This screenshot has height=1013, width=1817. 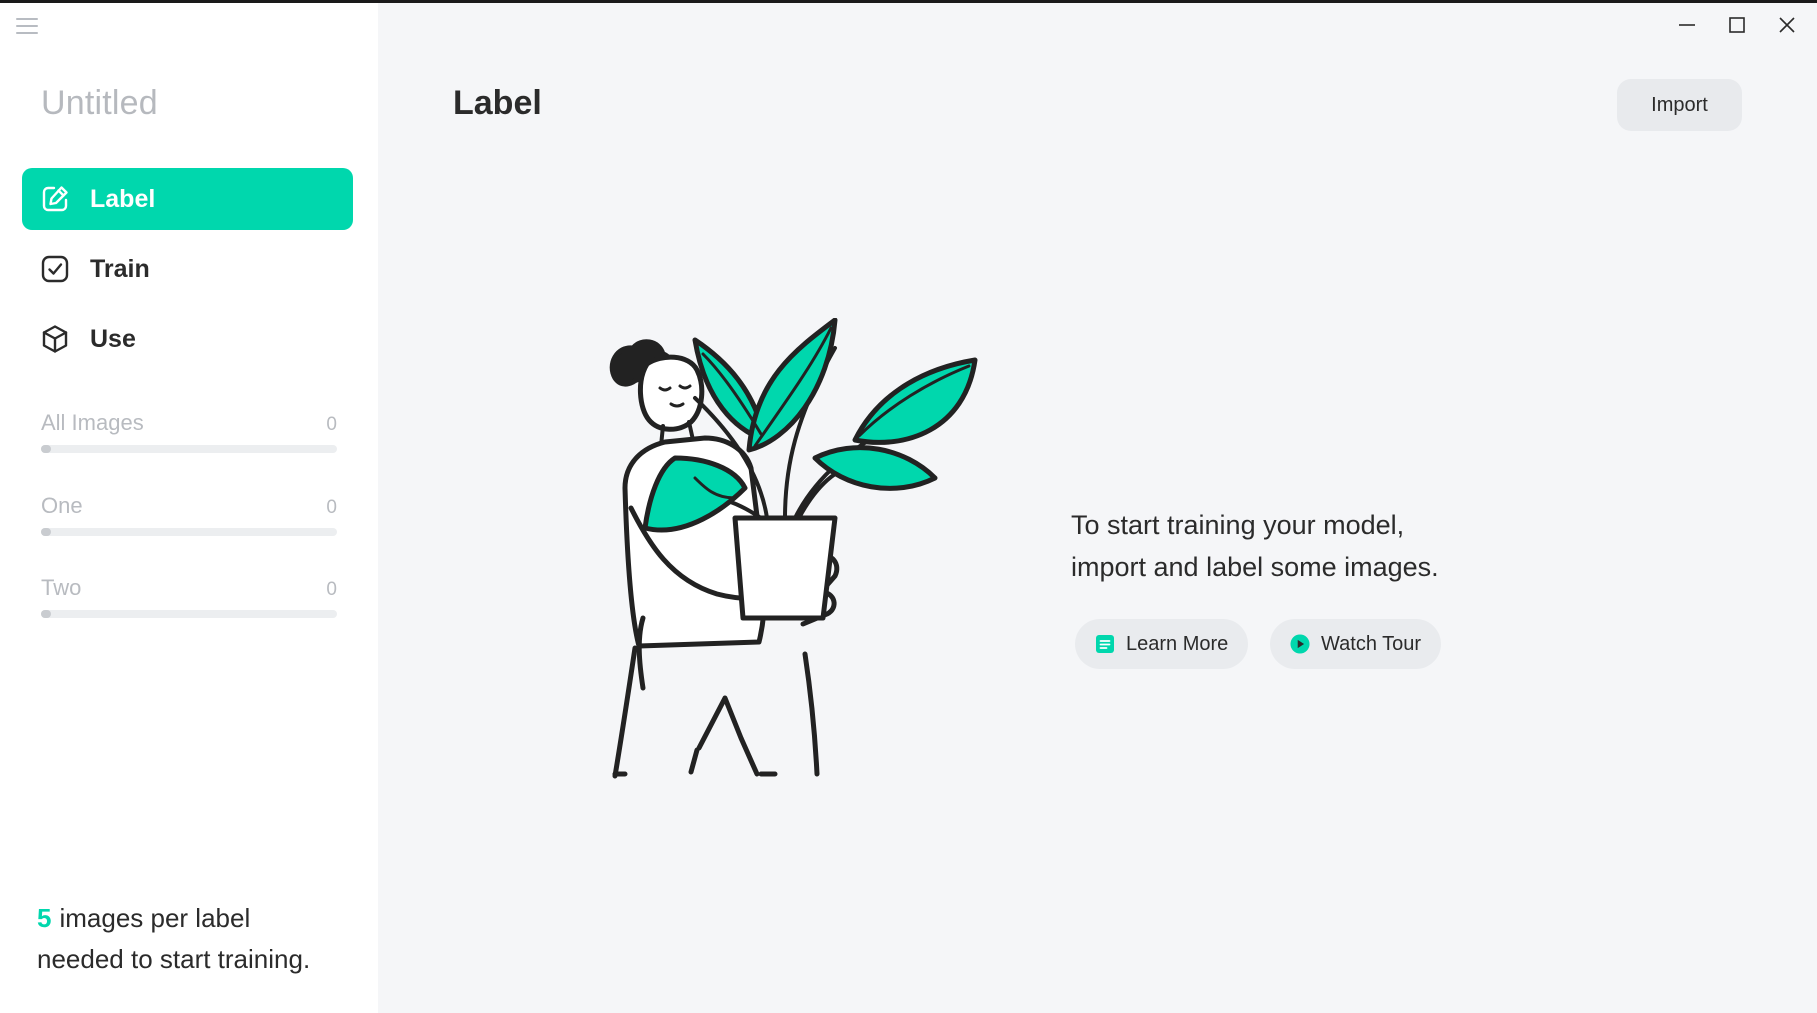 I want to click on required-count: 5, so click(x=44, y=918).